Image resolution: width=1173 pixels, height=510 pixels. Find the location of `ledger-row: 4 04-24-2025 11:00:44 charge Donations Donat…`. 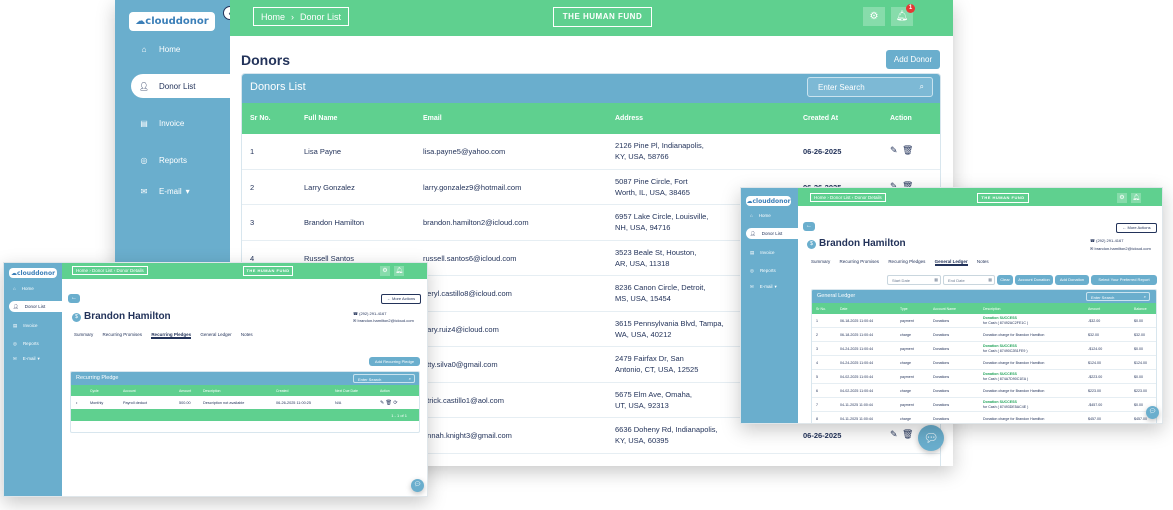

ledger-row: 4 04-24-2025 11:00:44 charge Donations Donat… is located at coordinates (984, 363).